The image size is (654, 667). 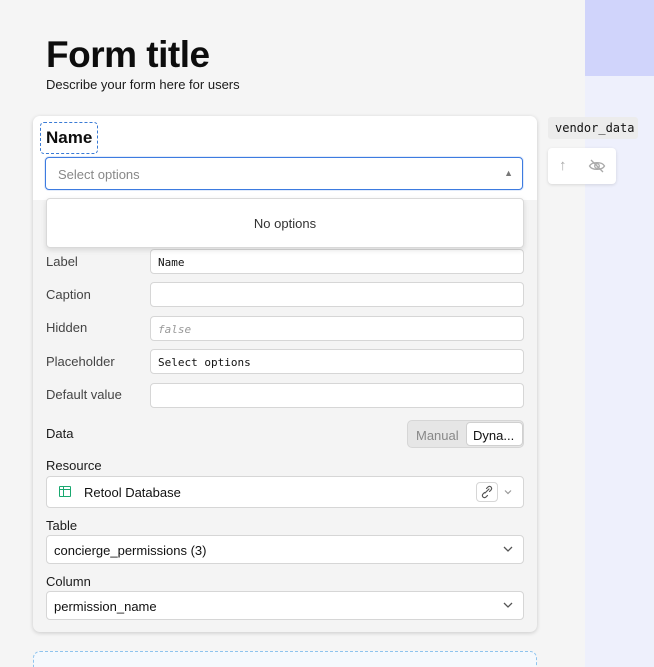 What do you see at coordinates (65, 491) in the screenshot?
I see `table-icon` at bounding box center [65, 491].